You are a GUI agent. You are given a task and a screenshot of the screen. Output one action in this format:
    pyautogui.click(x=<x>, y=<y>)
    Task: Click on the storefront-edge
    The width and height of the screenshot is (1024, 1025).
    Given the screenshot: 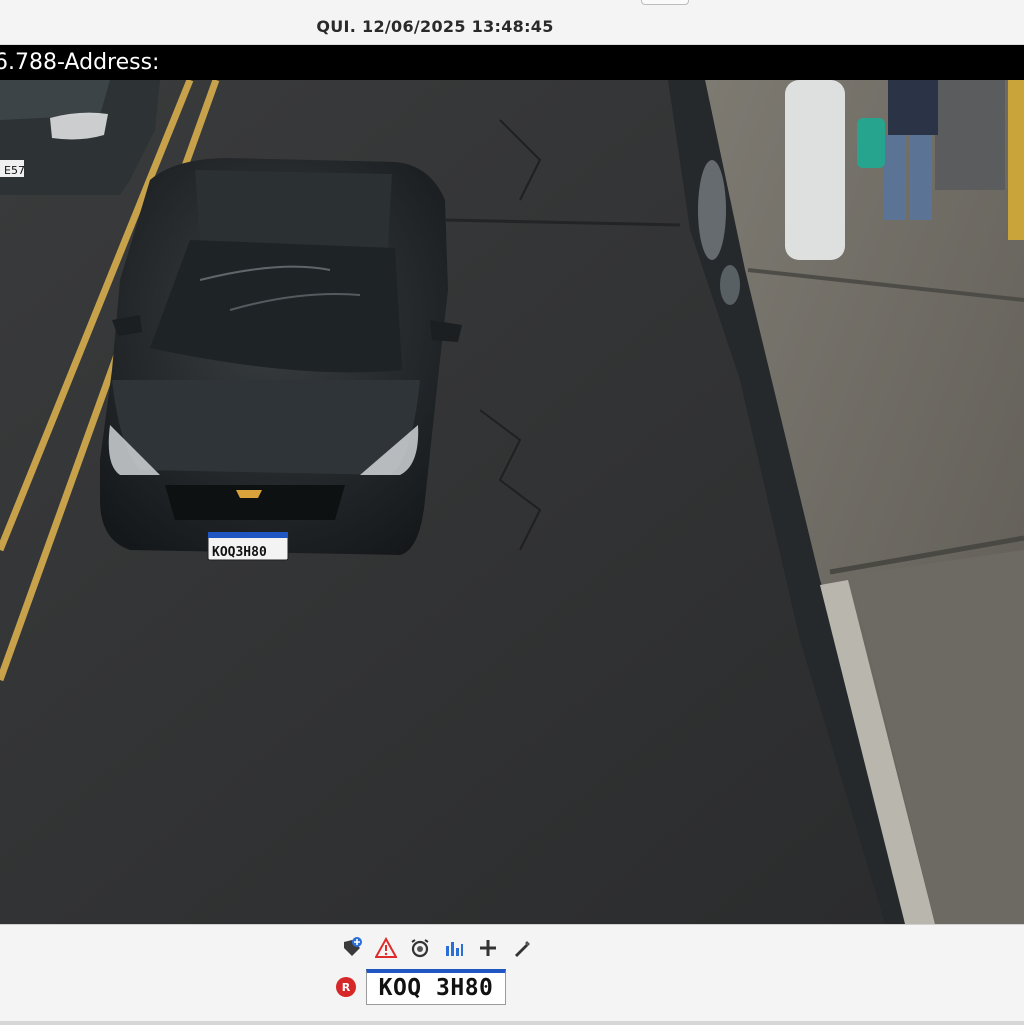 What is the action you would take?
    pyautogui.click(x=1016, y=160)
    